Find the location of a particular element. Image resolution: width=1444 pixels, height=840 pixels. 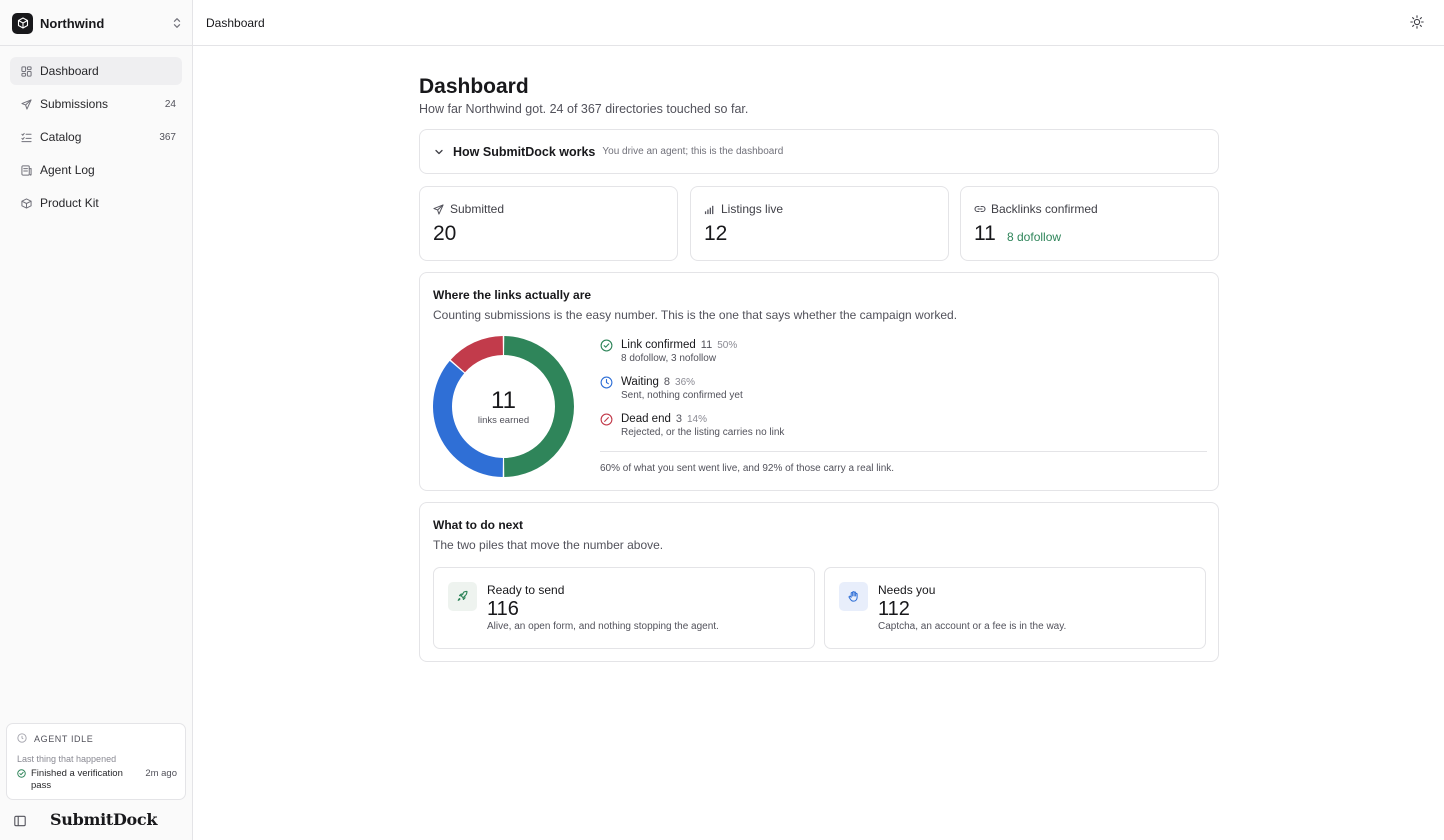

stat-value: 20 is located at coordinates (445, 233).